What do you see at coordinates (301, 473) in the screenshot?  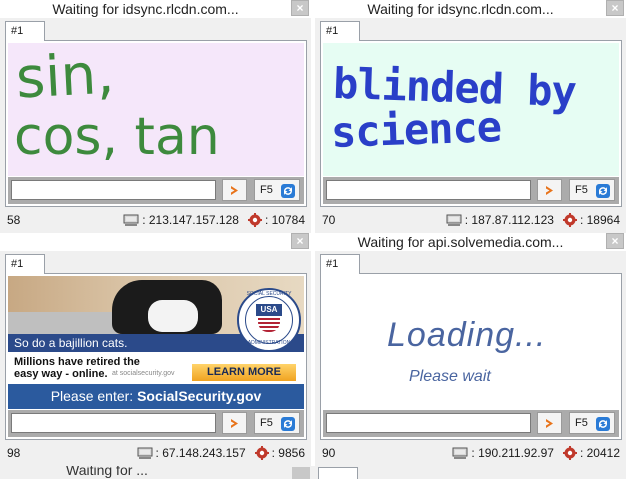 I see `peek-close-button` at bounding box center [301, 473].